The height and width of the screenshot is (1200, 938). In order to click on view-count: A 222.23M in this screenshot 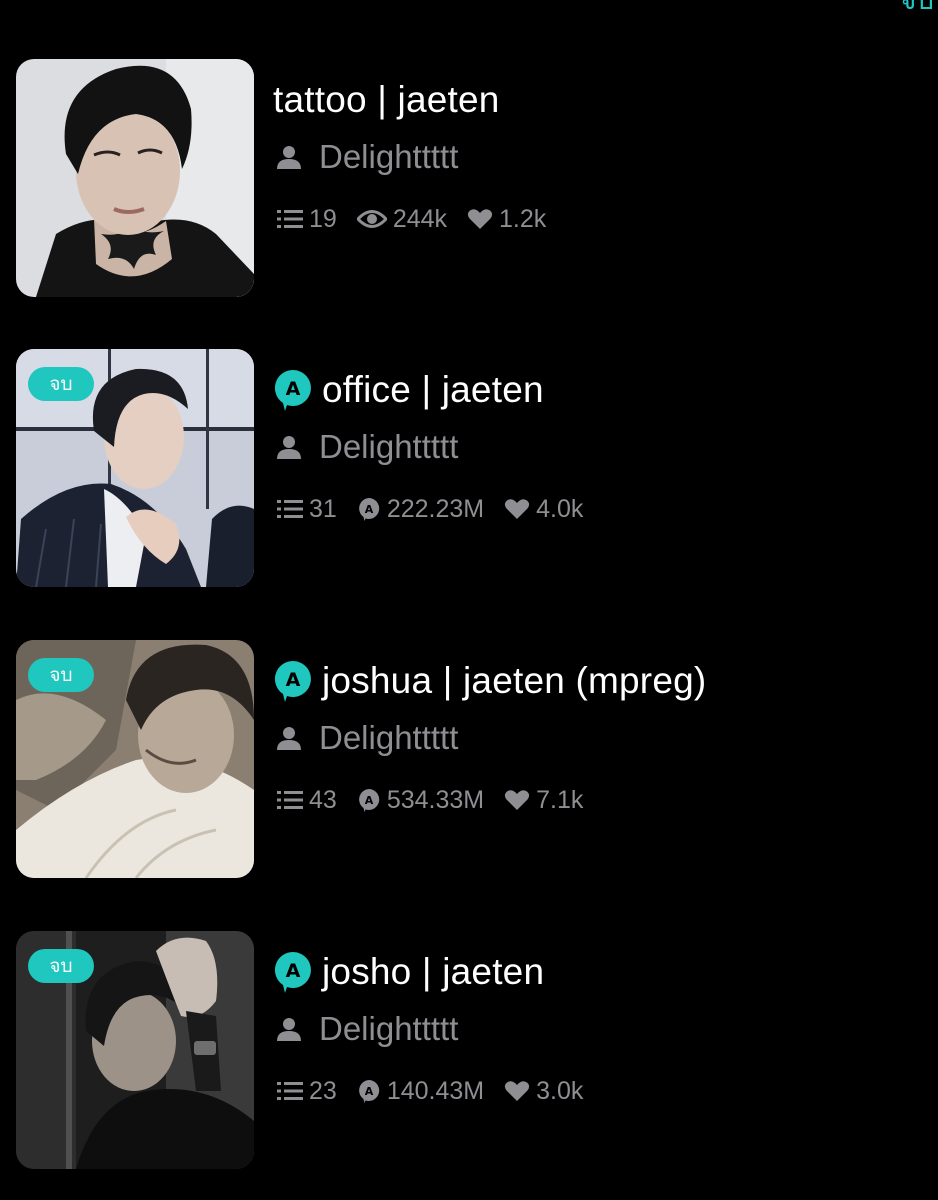, I will do `click(420, 509)`.